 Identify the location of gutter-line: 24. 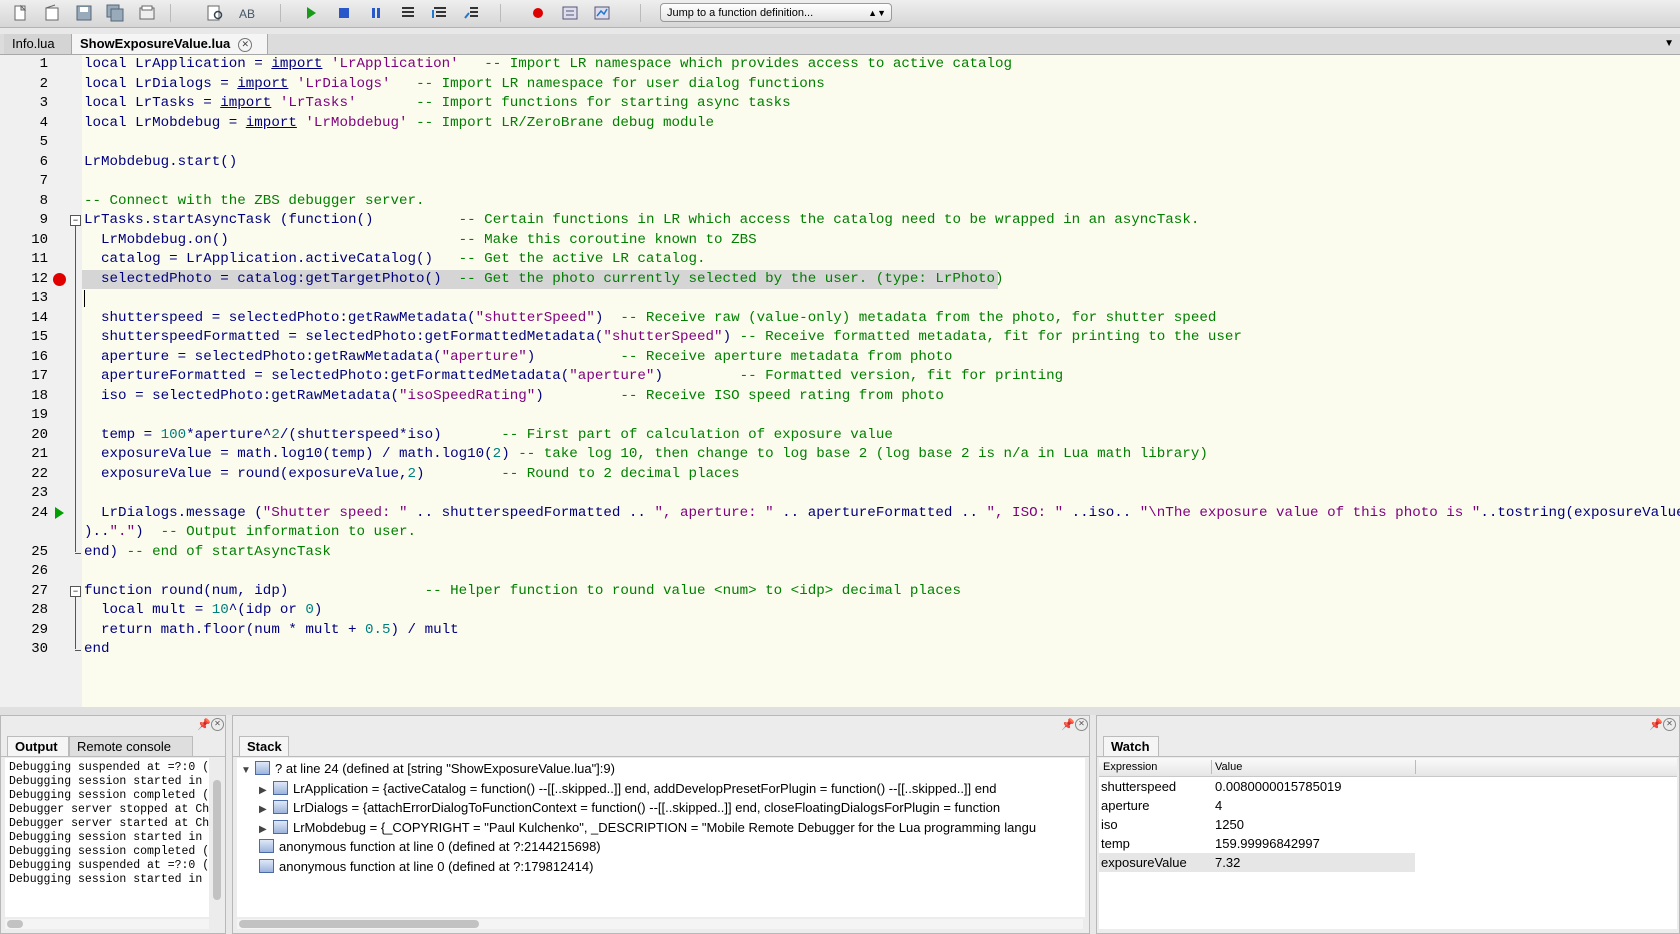
(41, 513).